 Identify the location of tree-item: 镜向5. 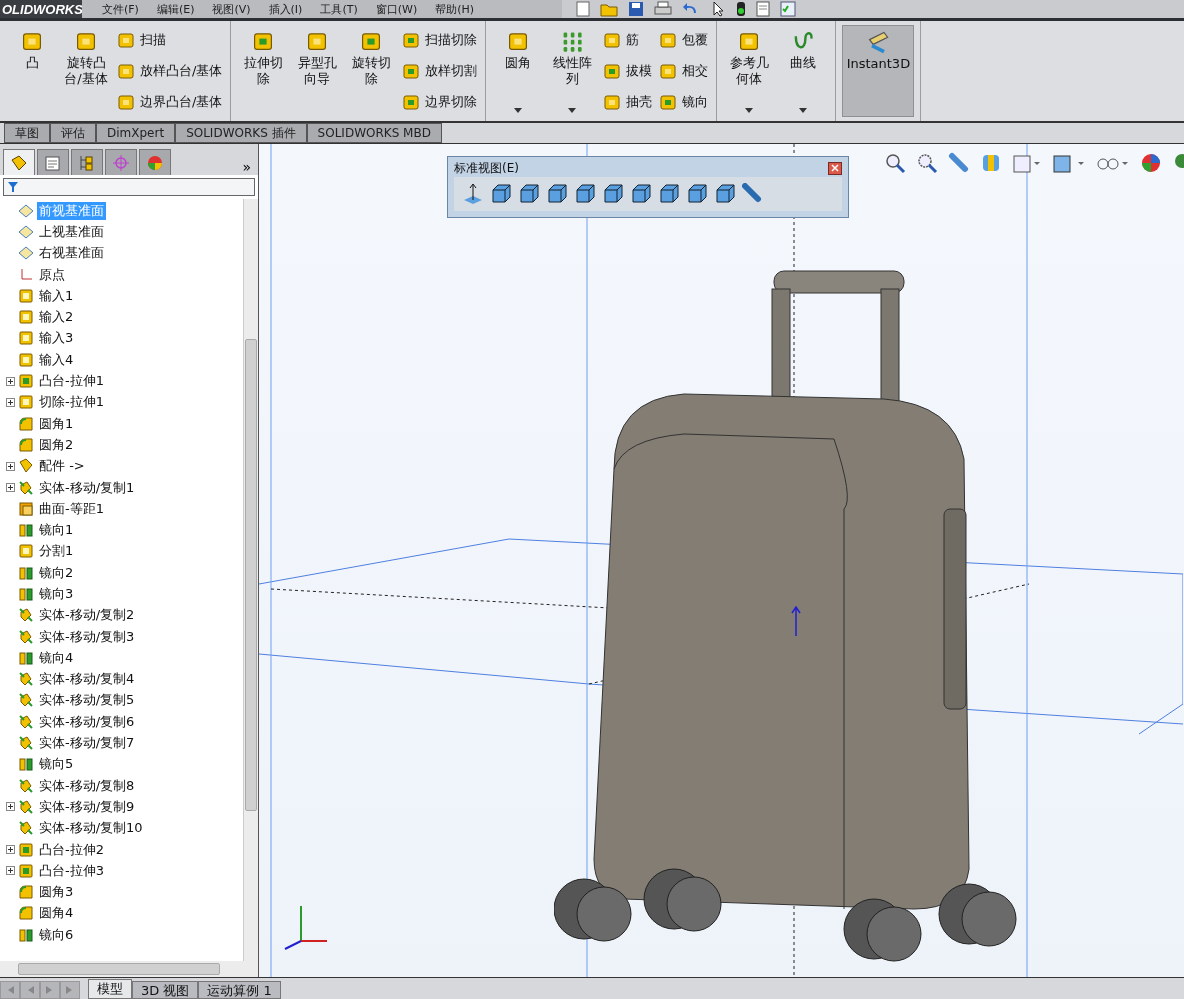
(56, 764).